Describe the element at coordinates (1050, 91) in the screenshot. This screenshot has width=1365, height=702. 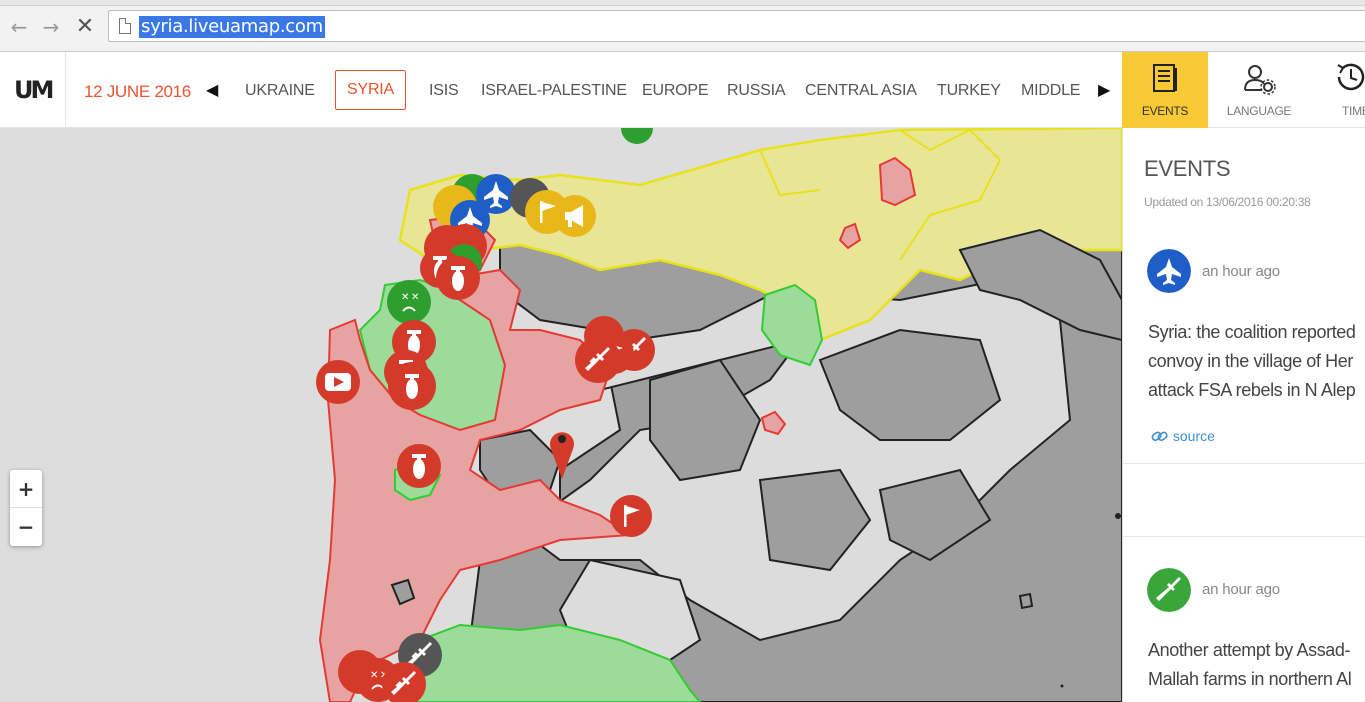
I see `region-tab-middle: MIDDLE` at that location.